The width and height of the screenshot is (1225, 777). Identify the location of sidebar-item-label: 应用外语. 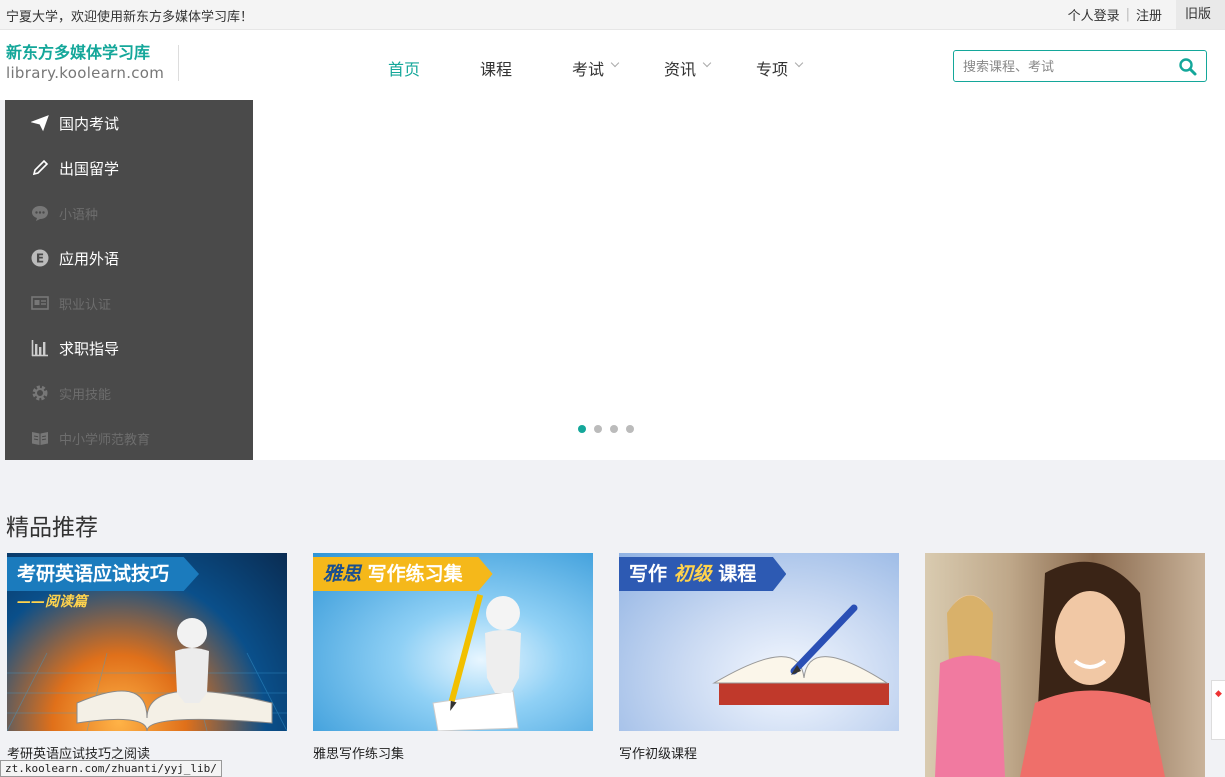
(89, 259).